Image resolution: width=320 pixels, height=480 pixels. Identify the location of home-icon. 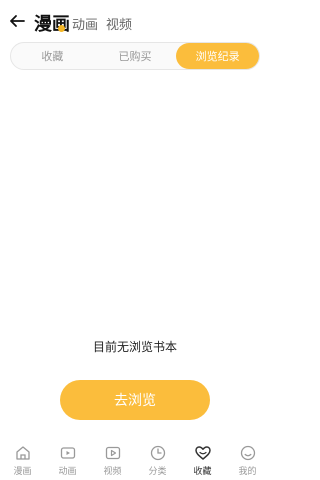
(23, 453).